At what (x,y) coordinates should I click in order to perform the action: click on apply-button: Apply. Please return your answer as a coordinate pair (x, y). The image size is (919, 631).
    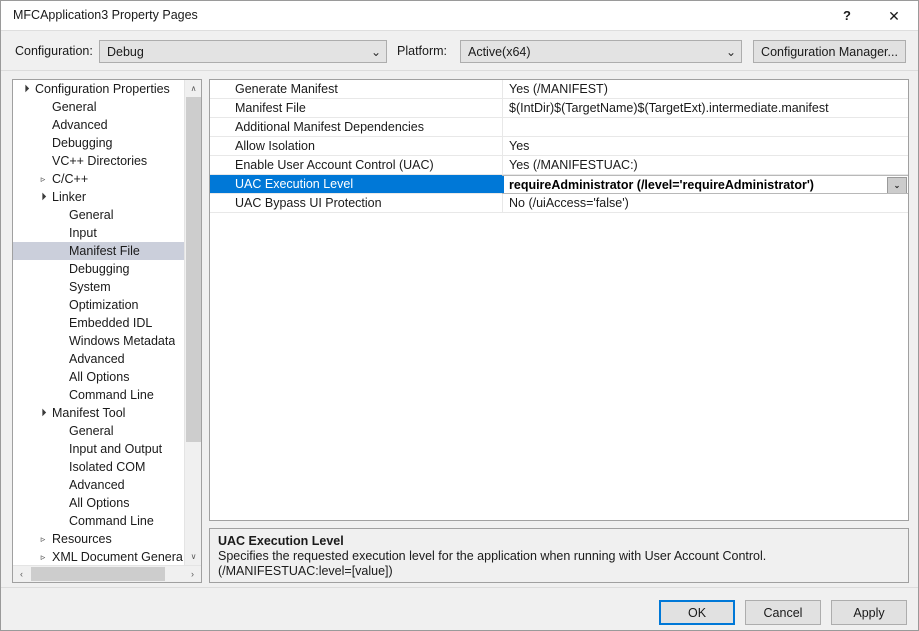
    Looking at the image, I should click on (869, 612).